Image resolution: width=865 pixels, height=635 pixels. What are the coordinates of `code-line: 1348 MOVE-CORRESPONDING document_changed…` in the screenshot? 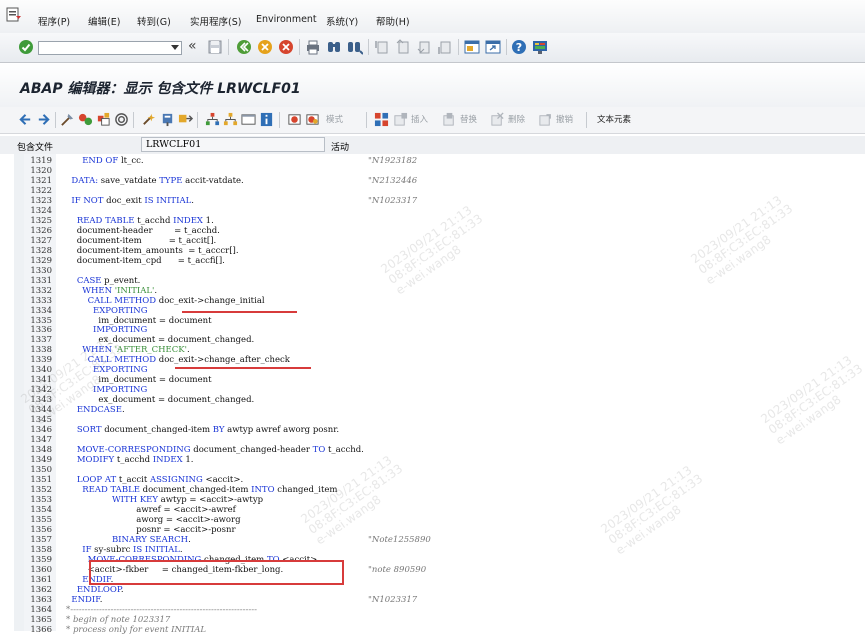 It's located at (432, 450).